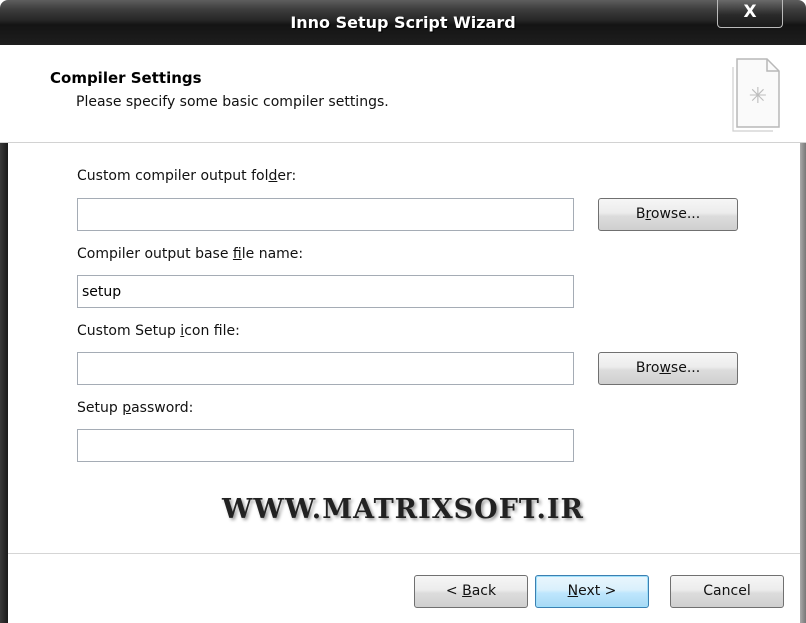 The height and width of the screenshot is (623, 806). What do you see at coordinates (135, 408) in the screenshot?
I see `password-label: Setup password:` at bounding box center [135, 408].